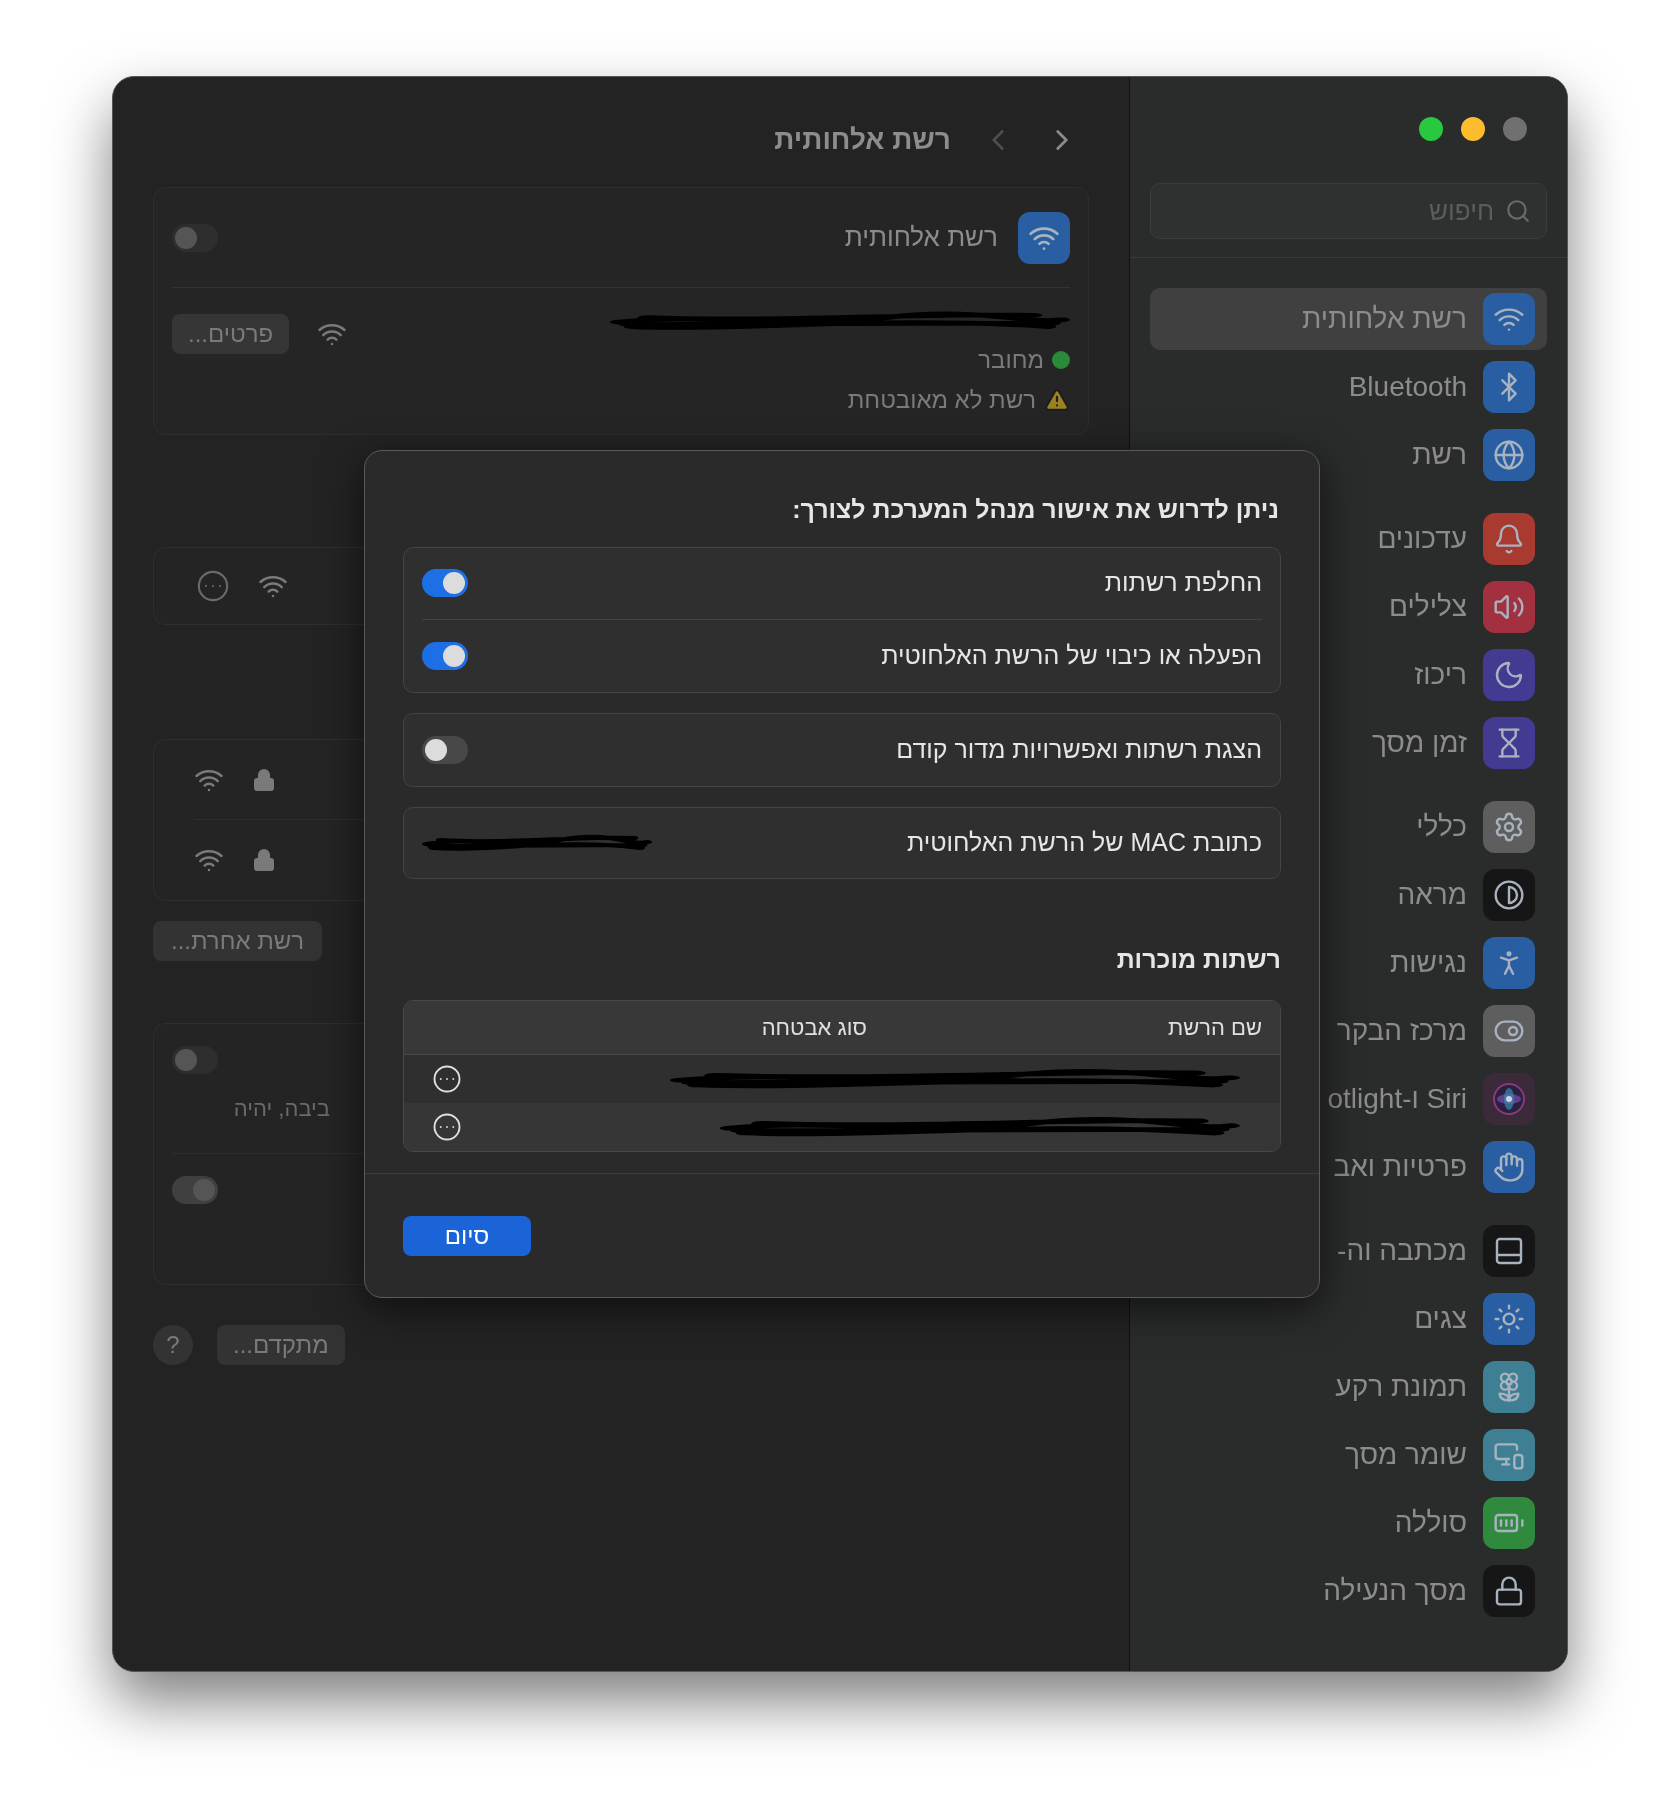  I want to click on sidebar-label: Bluetooth, so click(1407, 387).